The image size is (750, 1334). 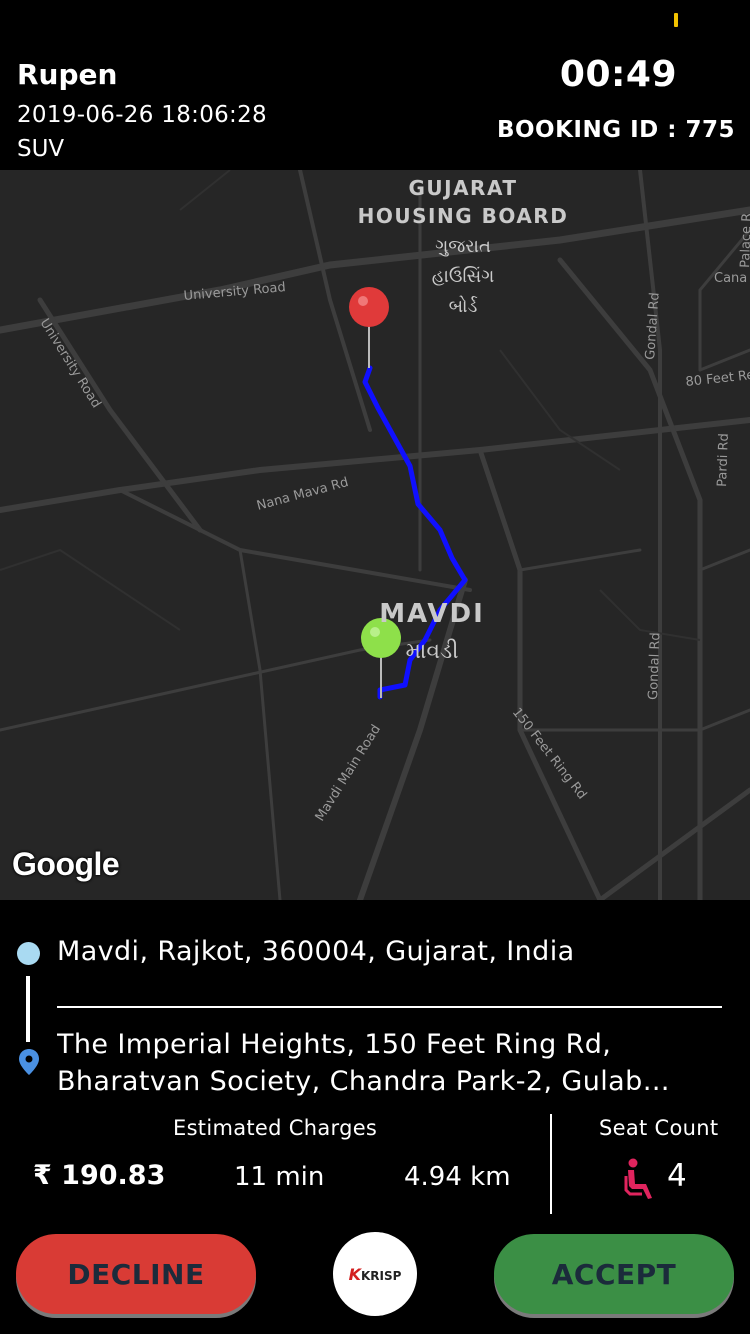 What do you see at coordinates (723, 460) in the screenshot?
I see `map-road-label: Pardi Rd` at bounding box center [723, 460].